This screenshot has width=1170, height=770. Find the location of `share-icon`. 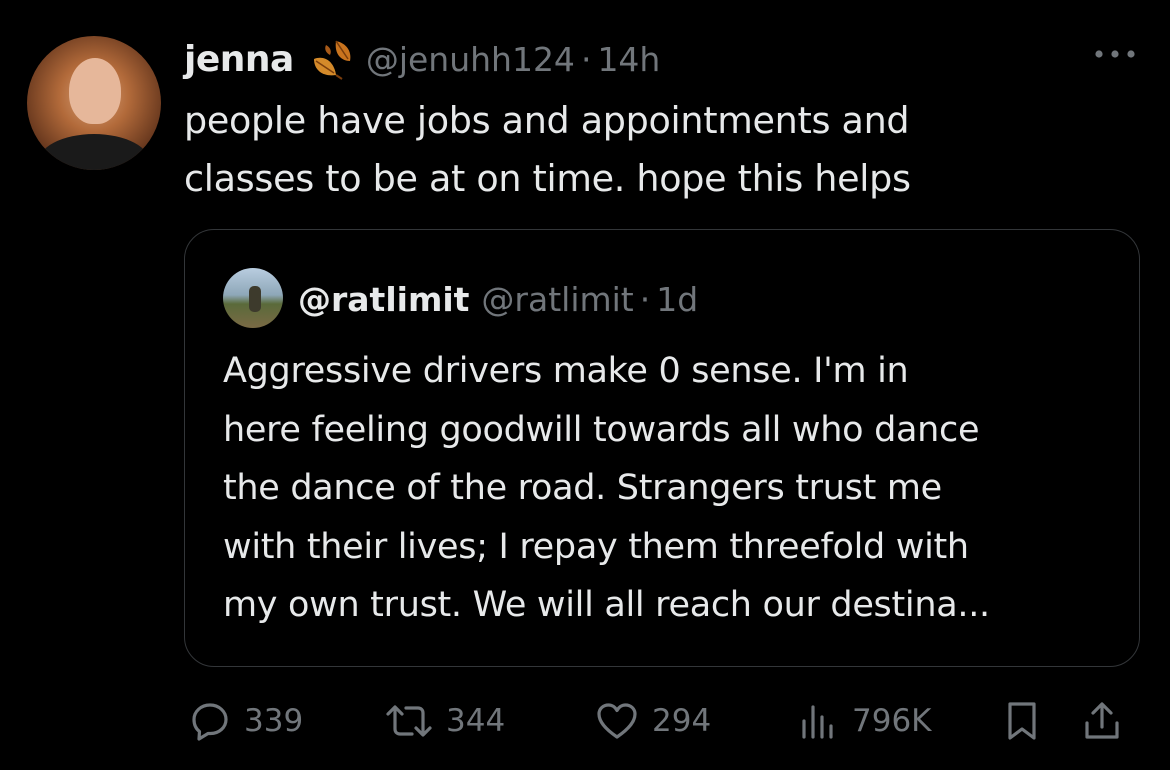

share-icon is located at coordinates (1102, 721).